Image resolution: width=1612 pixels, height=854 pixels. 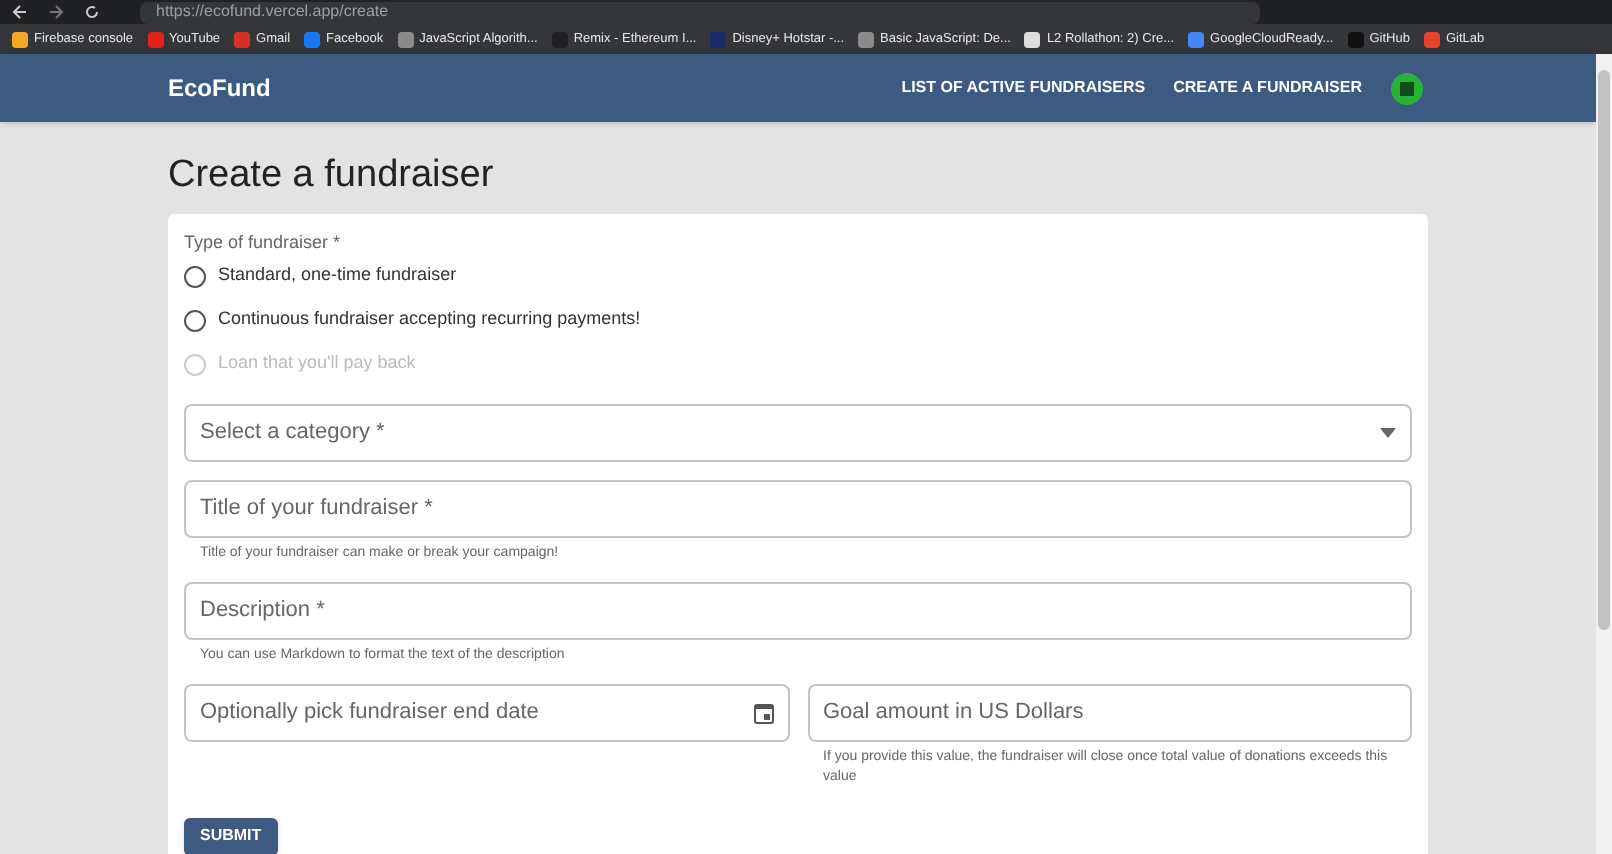 What do you see at coordinates (798, 276) in the screenshot?
I see `radio-option: Standard, one-time fundraiser` at bounding box center [798, 276].